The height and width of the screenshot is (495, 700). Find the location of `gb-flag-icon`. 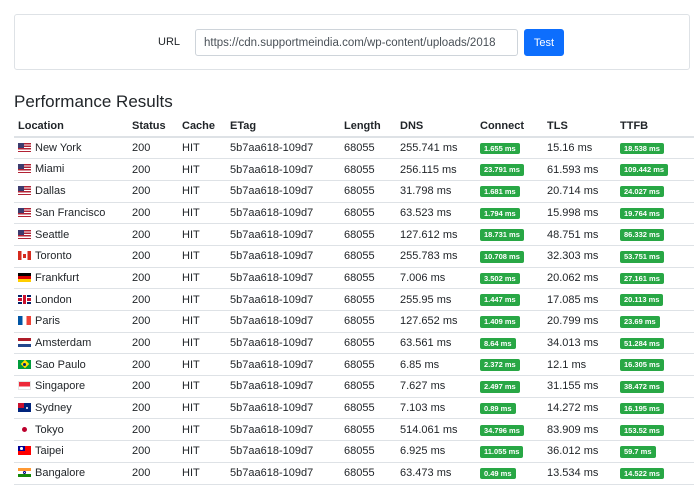

gb-flag-icon is located at coordinates (24, 299).